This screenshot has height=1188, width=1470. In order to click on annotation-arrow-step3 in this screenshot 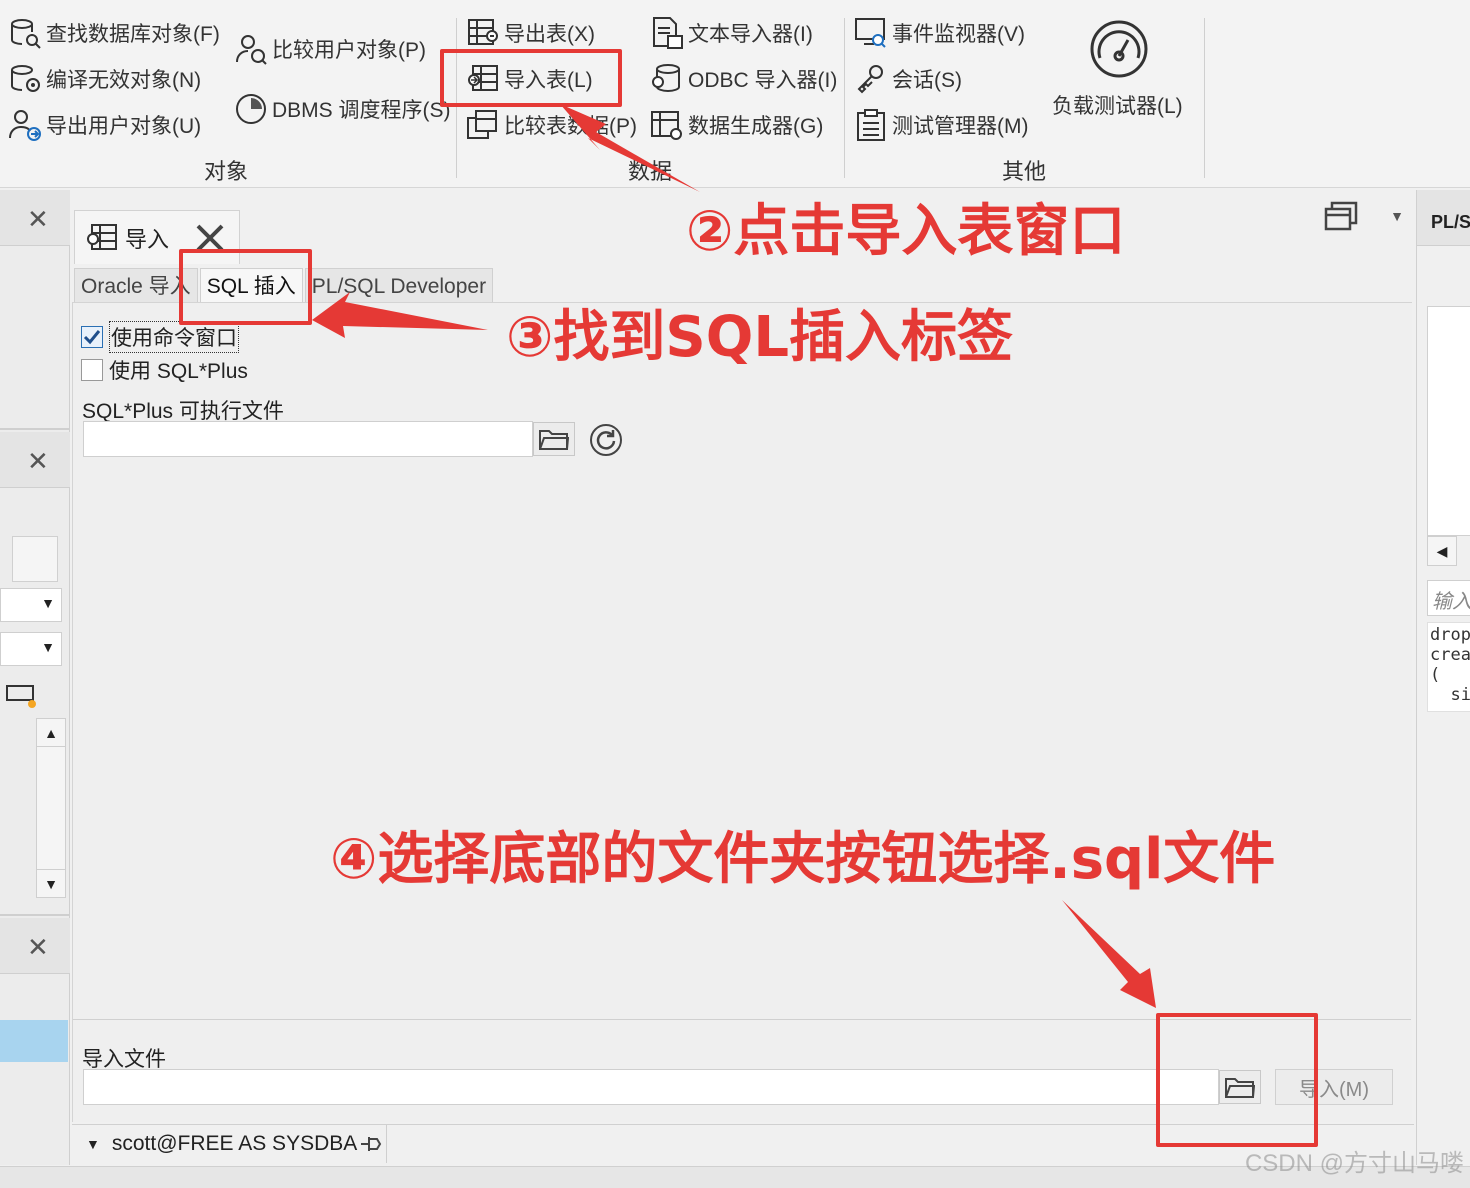, I will do `click(400, 315)`.